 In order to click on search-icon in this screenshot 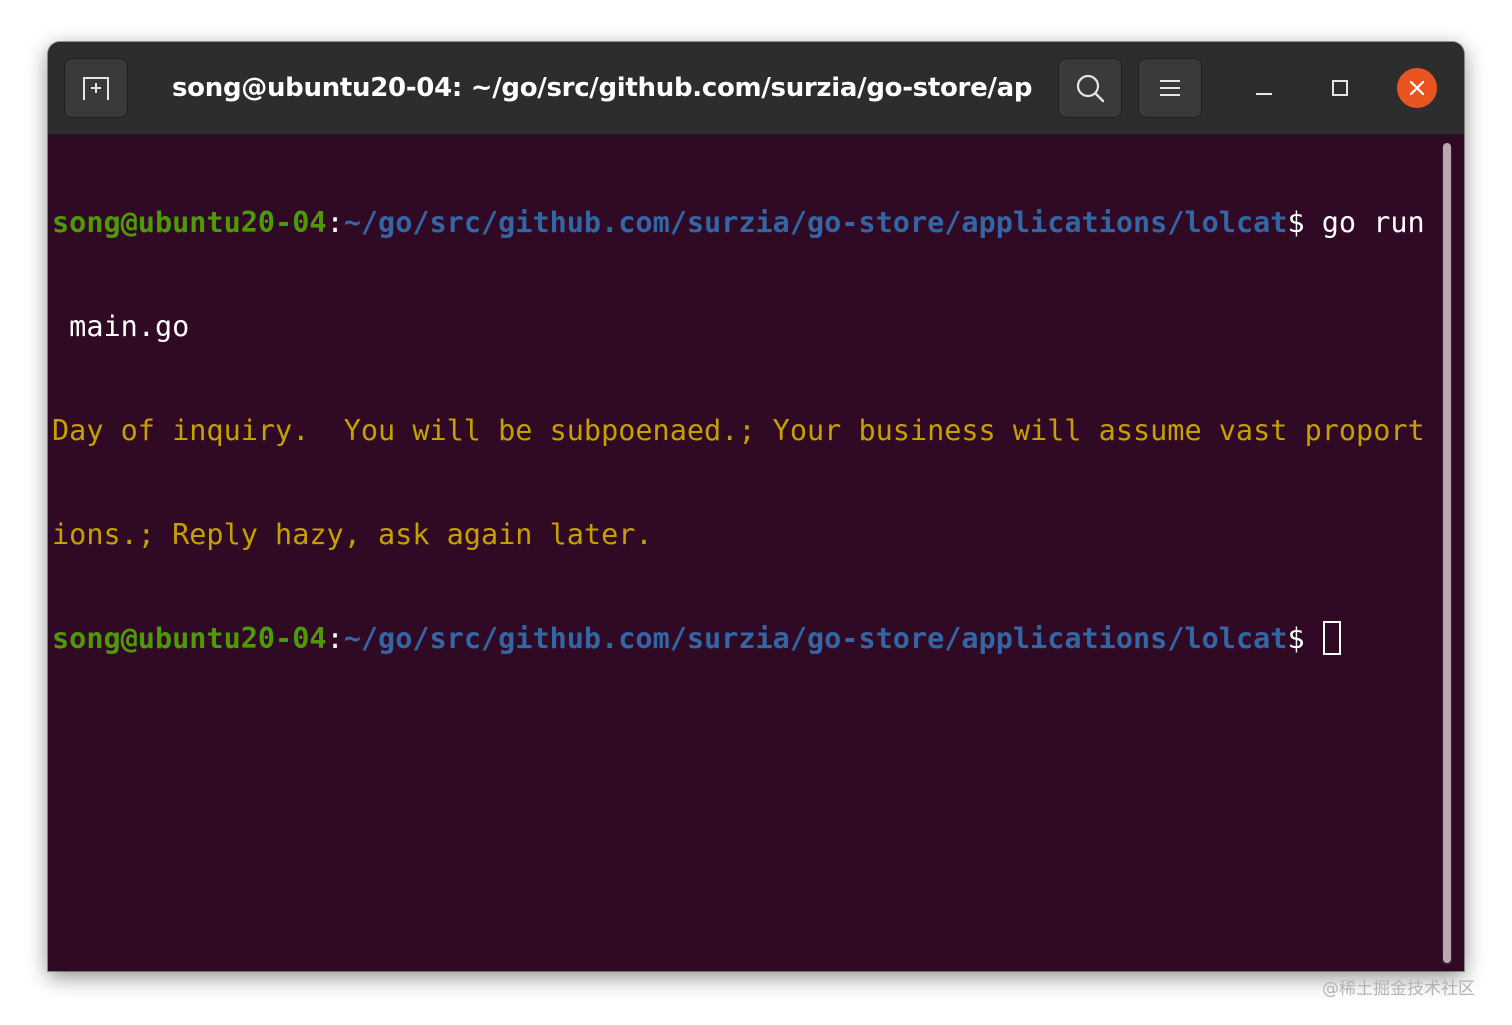, I will do `click(1090, 88)`.